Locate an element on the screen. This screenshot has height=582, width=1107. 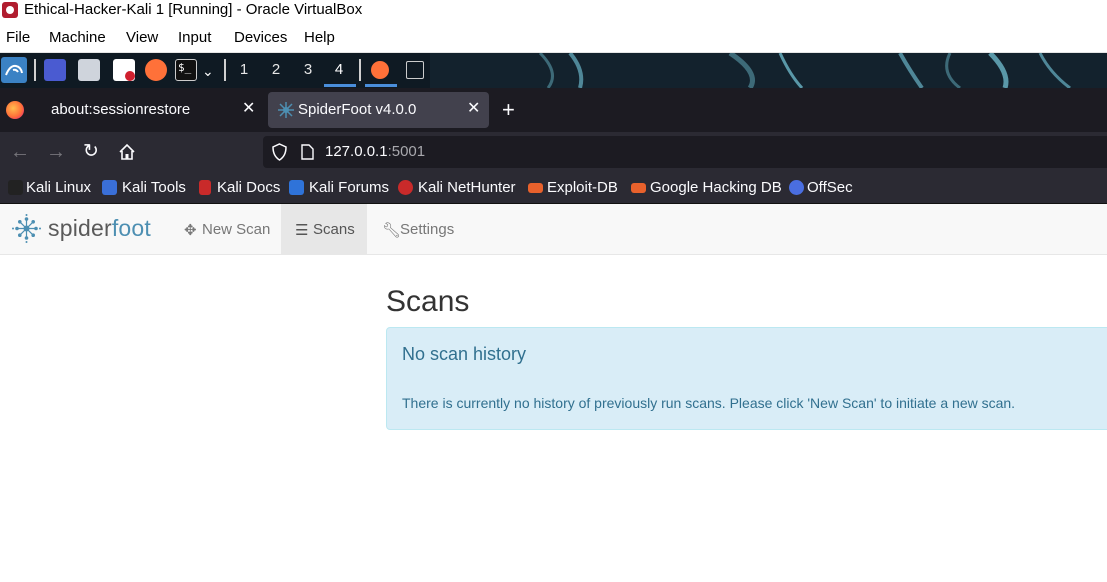
tab-about-sessionrestore: about:sessionrestore ✕ is located at coordinates (151, 110).